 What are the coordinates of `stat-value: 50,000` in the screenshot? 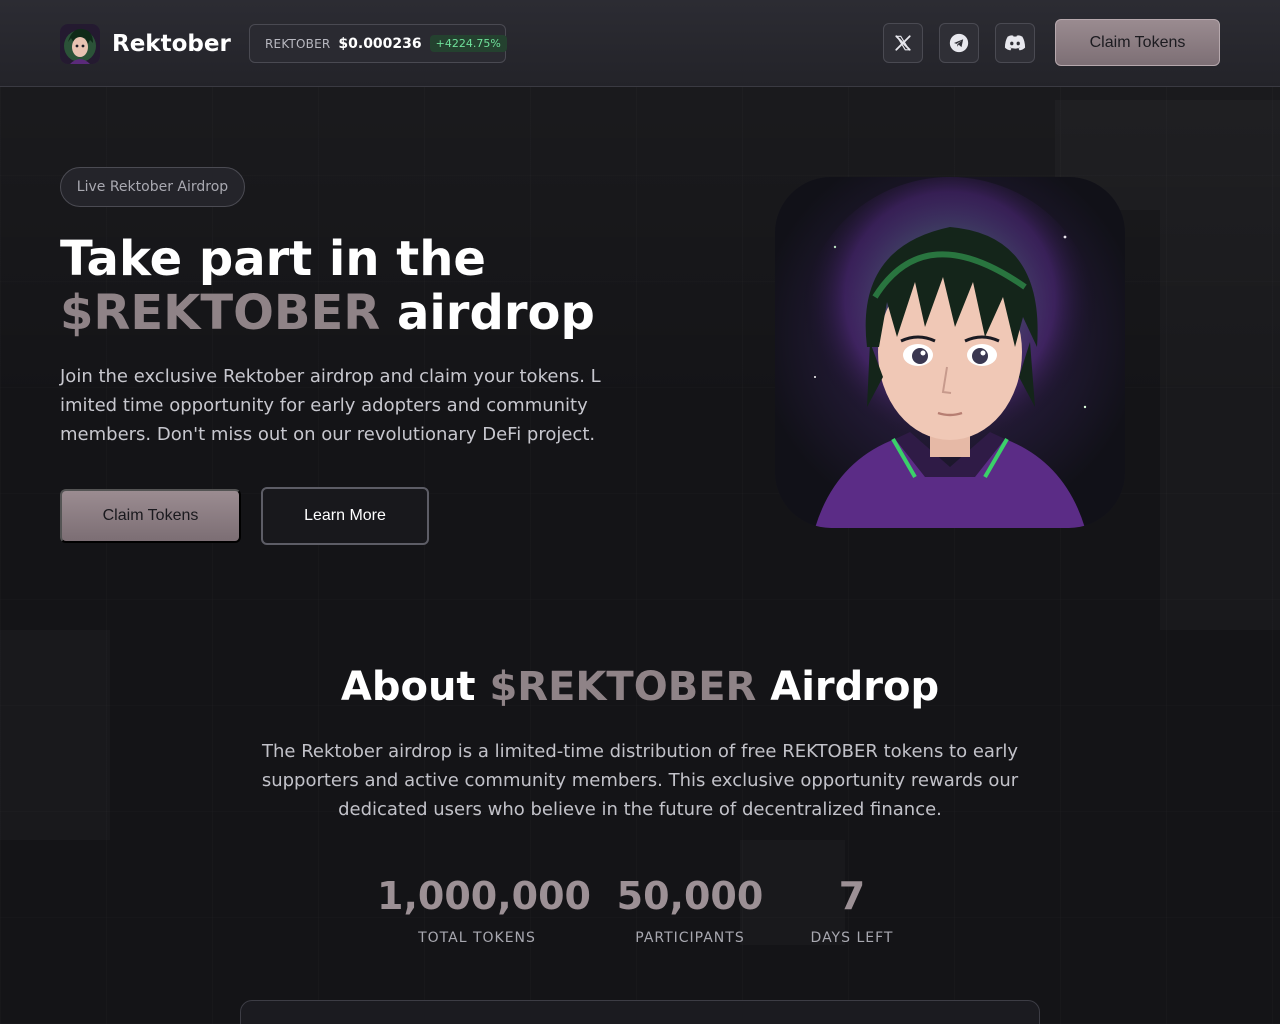 It's located at (690, 896).